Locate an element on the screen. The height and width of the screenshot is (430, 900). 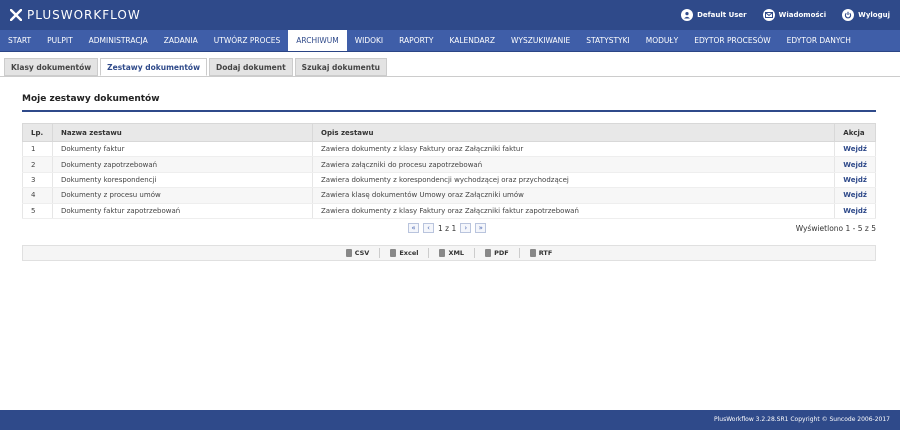
menu-item-raporty: RAPORTY is located at coordinates (416, 40).